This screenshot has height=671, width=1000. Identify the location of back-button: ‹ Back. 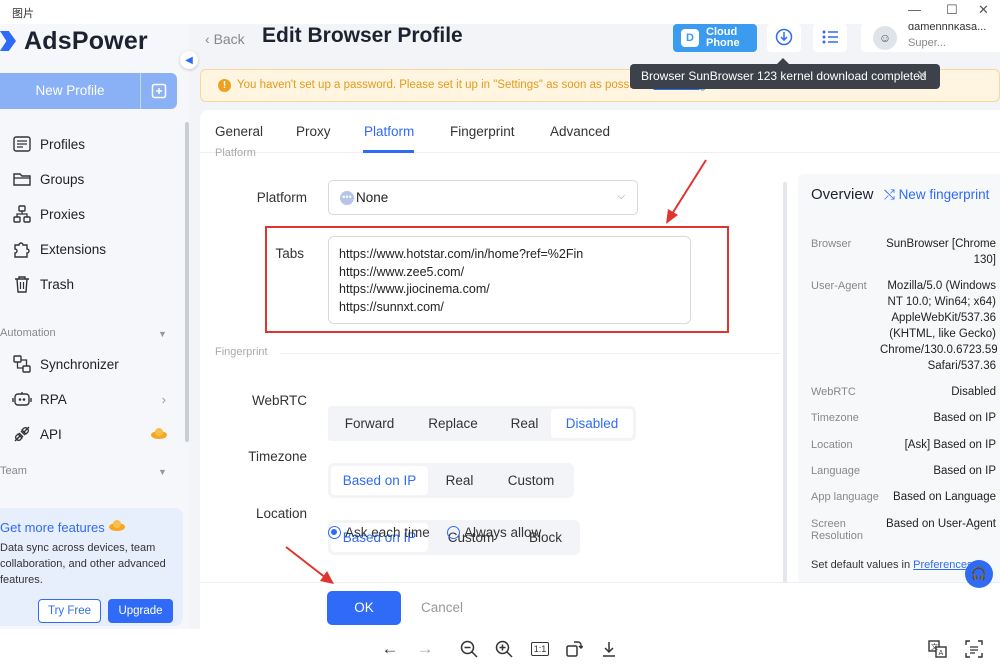
(225, 39).